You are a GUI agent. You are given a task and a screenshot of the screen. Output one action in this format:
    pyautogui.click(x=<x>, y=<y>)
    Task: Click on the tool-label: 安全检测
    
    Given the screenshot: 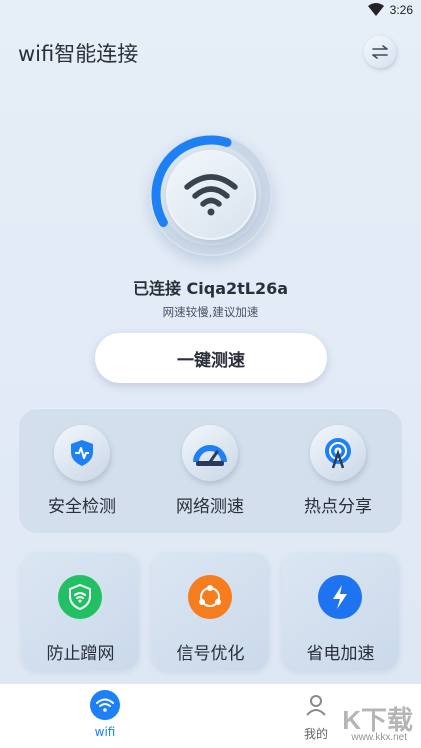 What is the action you would take?
    pyautogui.click(x=82, y=507)
    